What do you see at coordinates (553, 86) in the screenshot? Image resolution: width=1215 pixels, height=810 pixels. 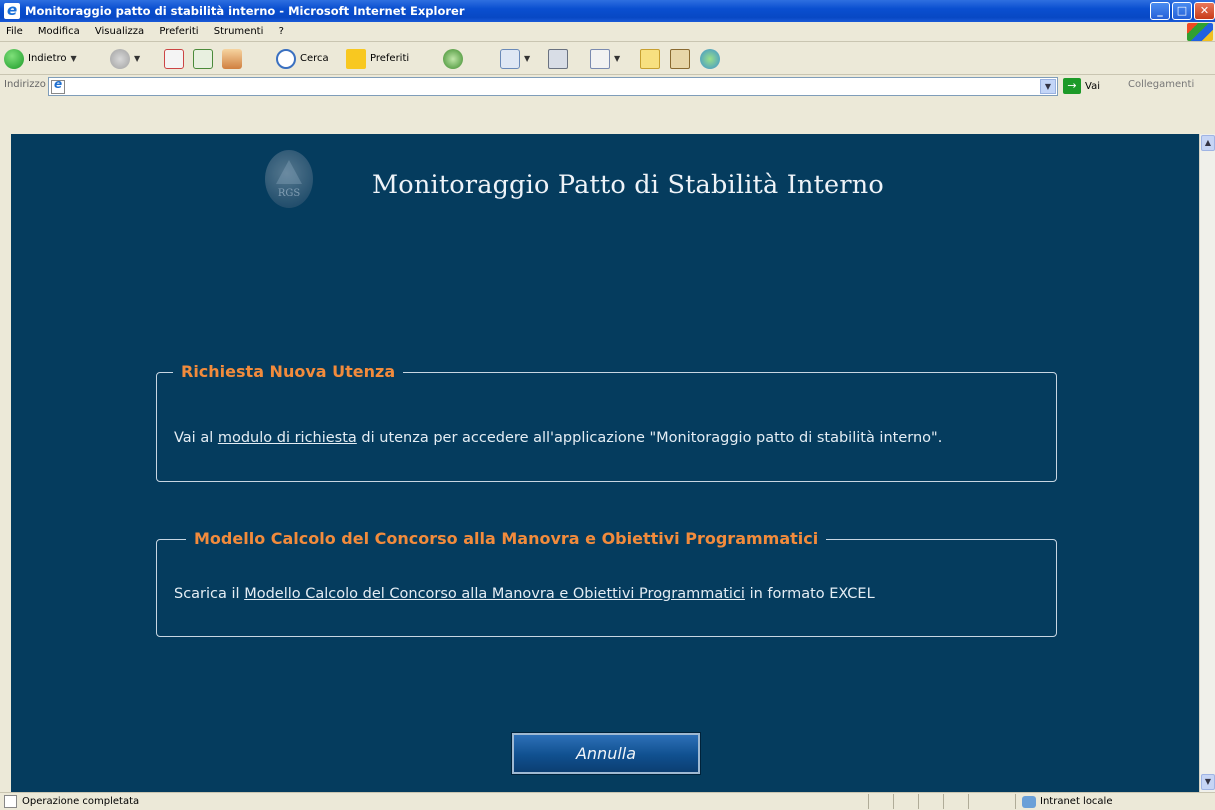 I see `address-input` at bounding box center [553, 86].